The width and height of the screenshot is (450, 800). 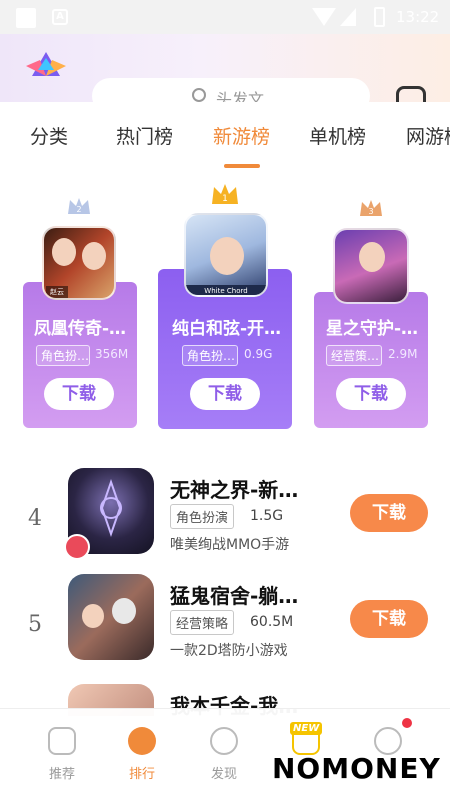 What do you see at coordinates (356, 768) in the screenshot?
I see `watermark: NOMONEY` at bounding box center [356, 768].